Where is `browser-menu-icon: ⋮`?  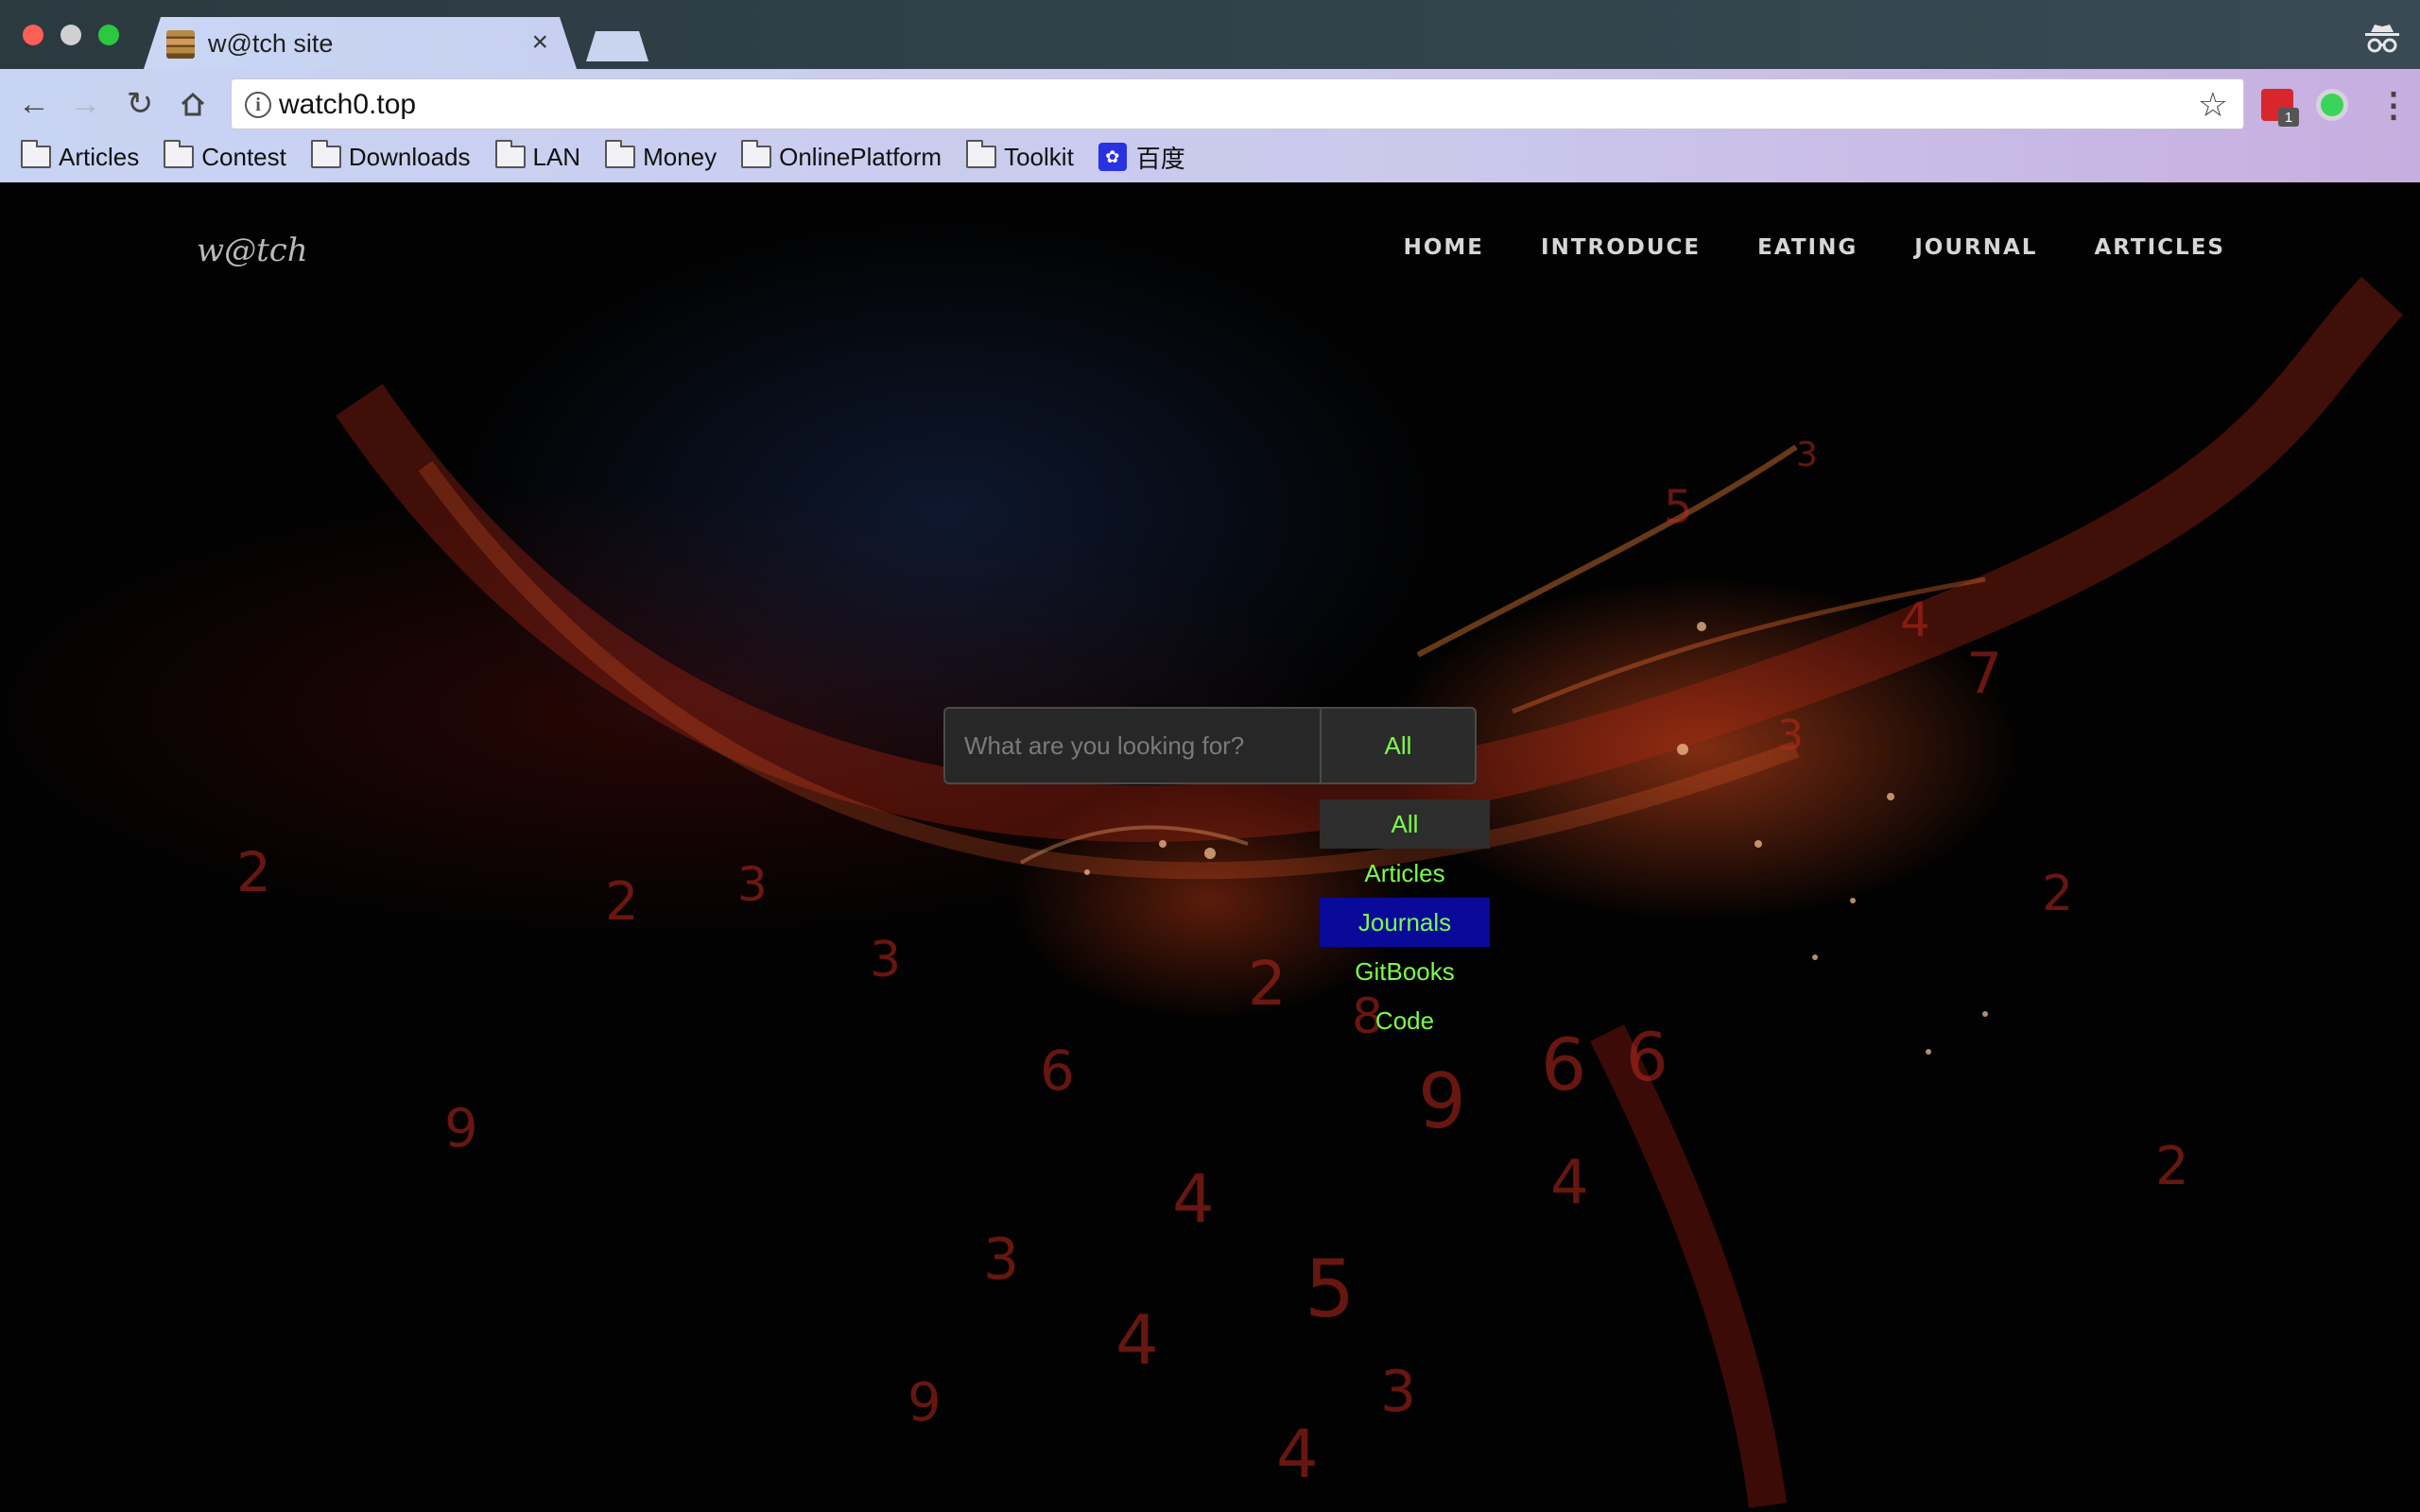 browser-menu-icon: ⋮ is located at coordinates (2394, 105).